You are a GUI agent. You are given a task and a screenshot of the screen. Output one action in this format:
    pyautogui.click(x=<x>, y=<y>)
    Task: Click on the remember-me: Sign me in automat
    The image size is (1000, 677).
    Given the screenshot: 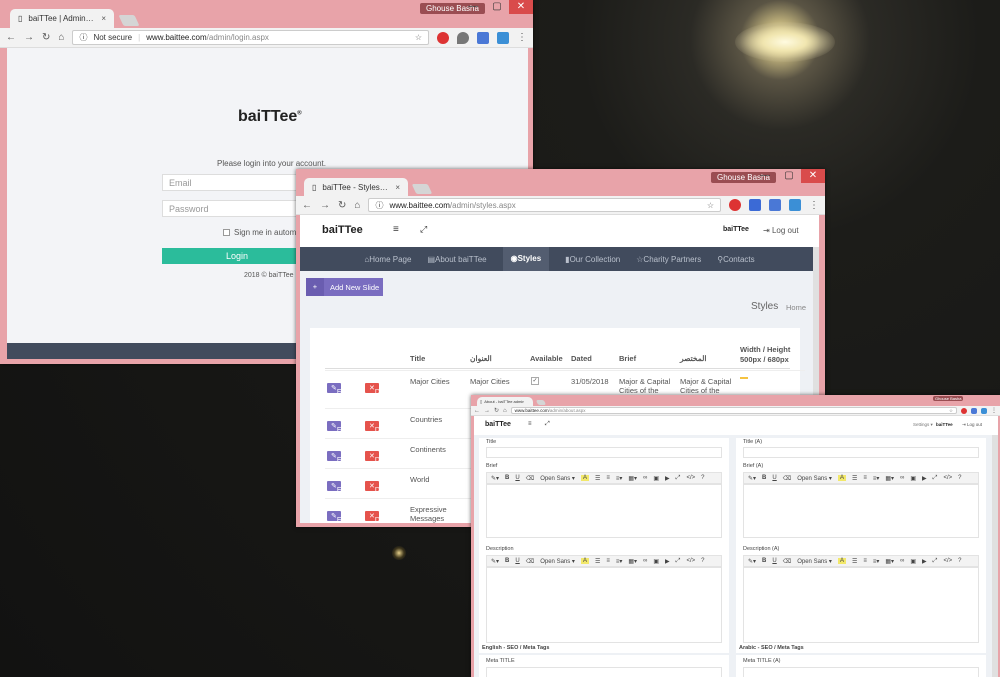 What is the action you would take?
    pyautogui.click(x=263, y=232)
    